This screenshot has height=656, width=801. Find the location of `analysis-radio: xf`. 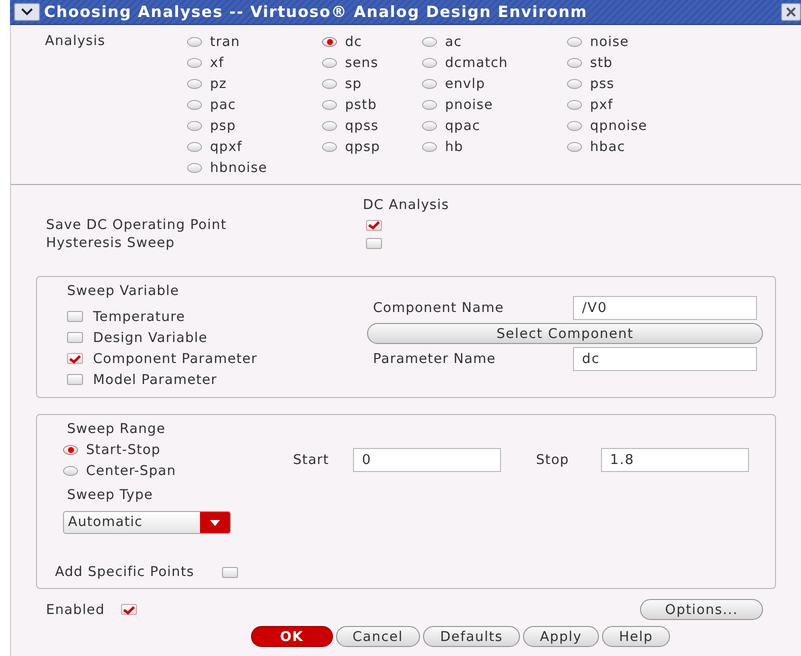

analysis-radio: xf is located at coordinates (254, 62).